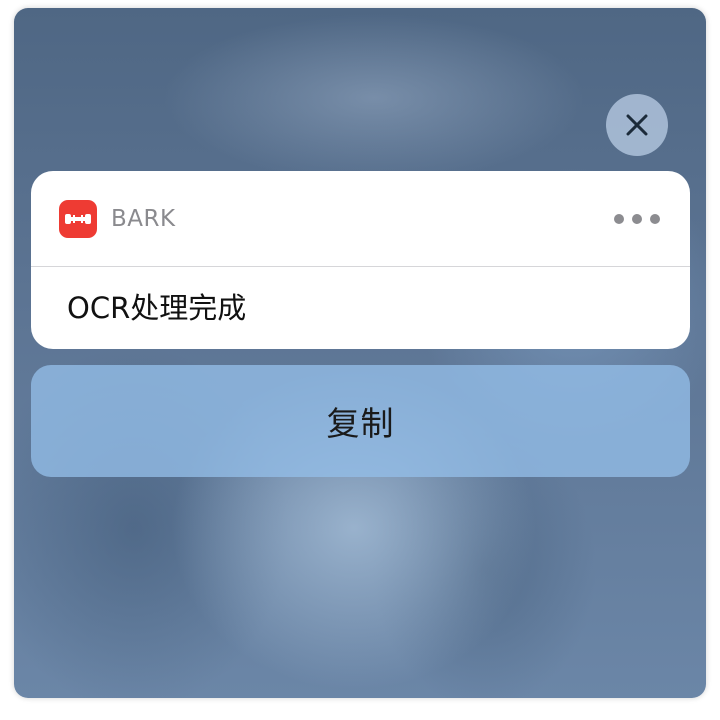 The height and width of the screenshot is (720, 720). I want to click on notification-header: BARK, so click(360, 219).